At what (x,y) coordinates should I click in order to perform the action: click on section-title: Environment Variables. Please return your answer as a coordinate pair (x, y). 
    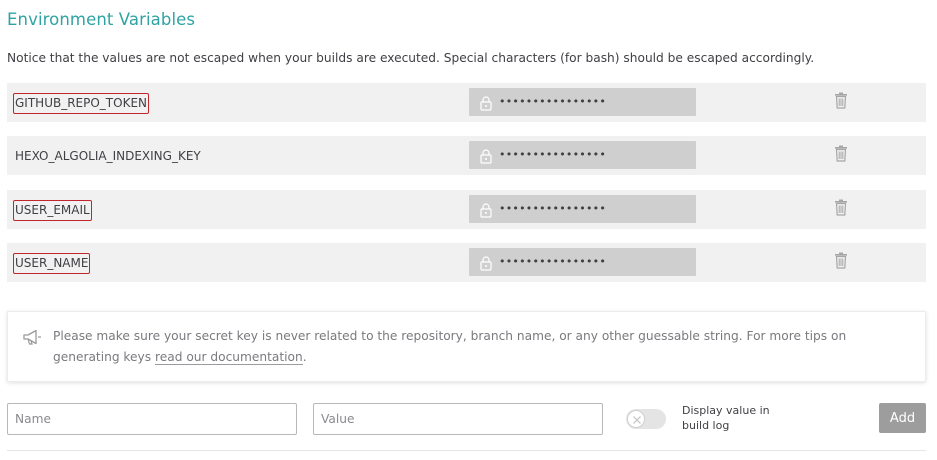
    Looking at the image, I should click on (101, 19).